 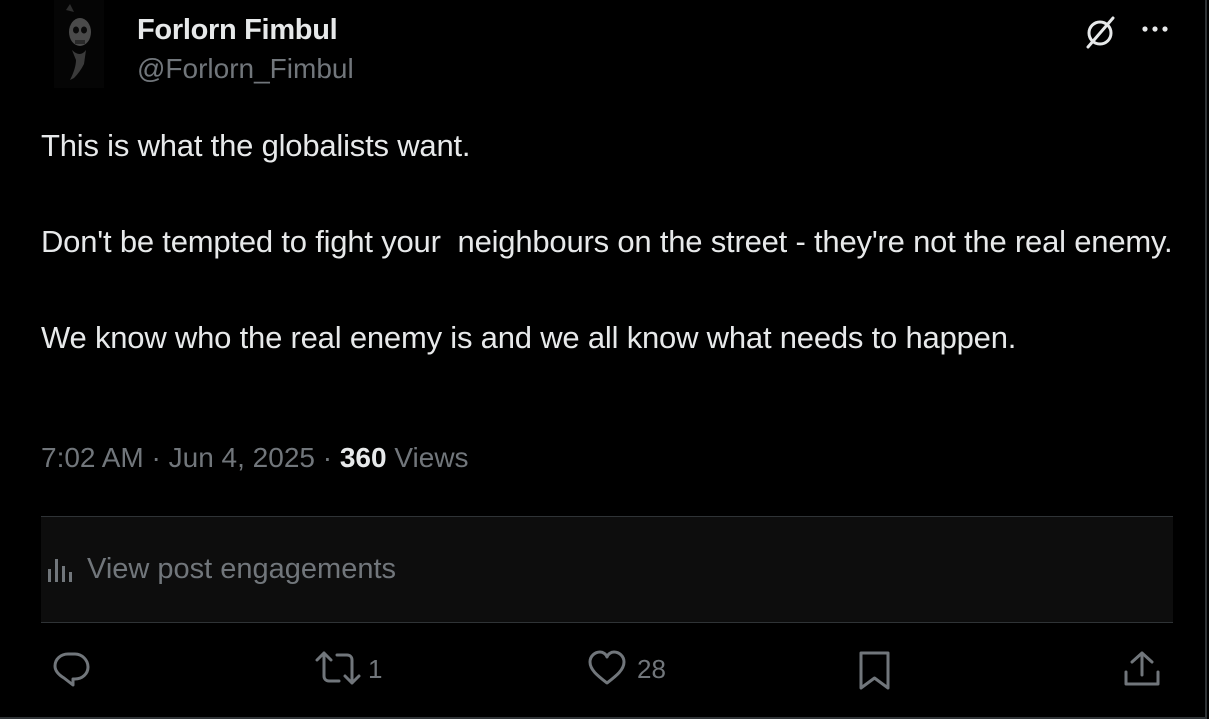 I want to click on view-engagements-button: View post engagements, so click(x=607, y=569).